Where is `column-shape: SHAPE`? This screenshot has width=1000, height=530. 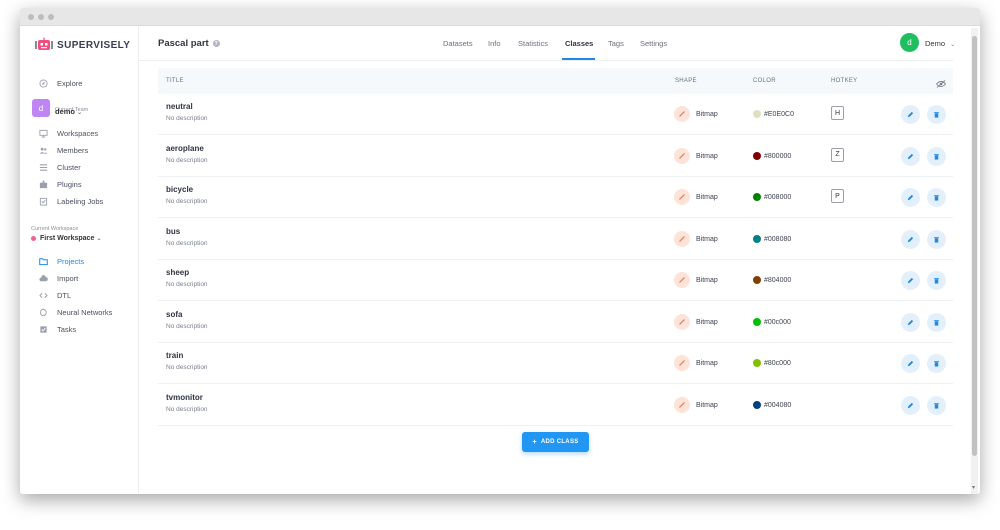 column-shape: SHAPE is located at coordinates (686, 81).